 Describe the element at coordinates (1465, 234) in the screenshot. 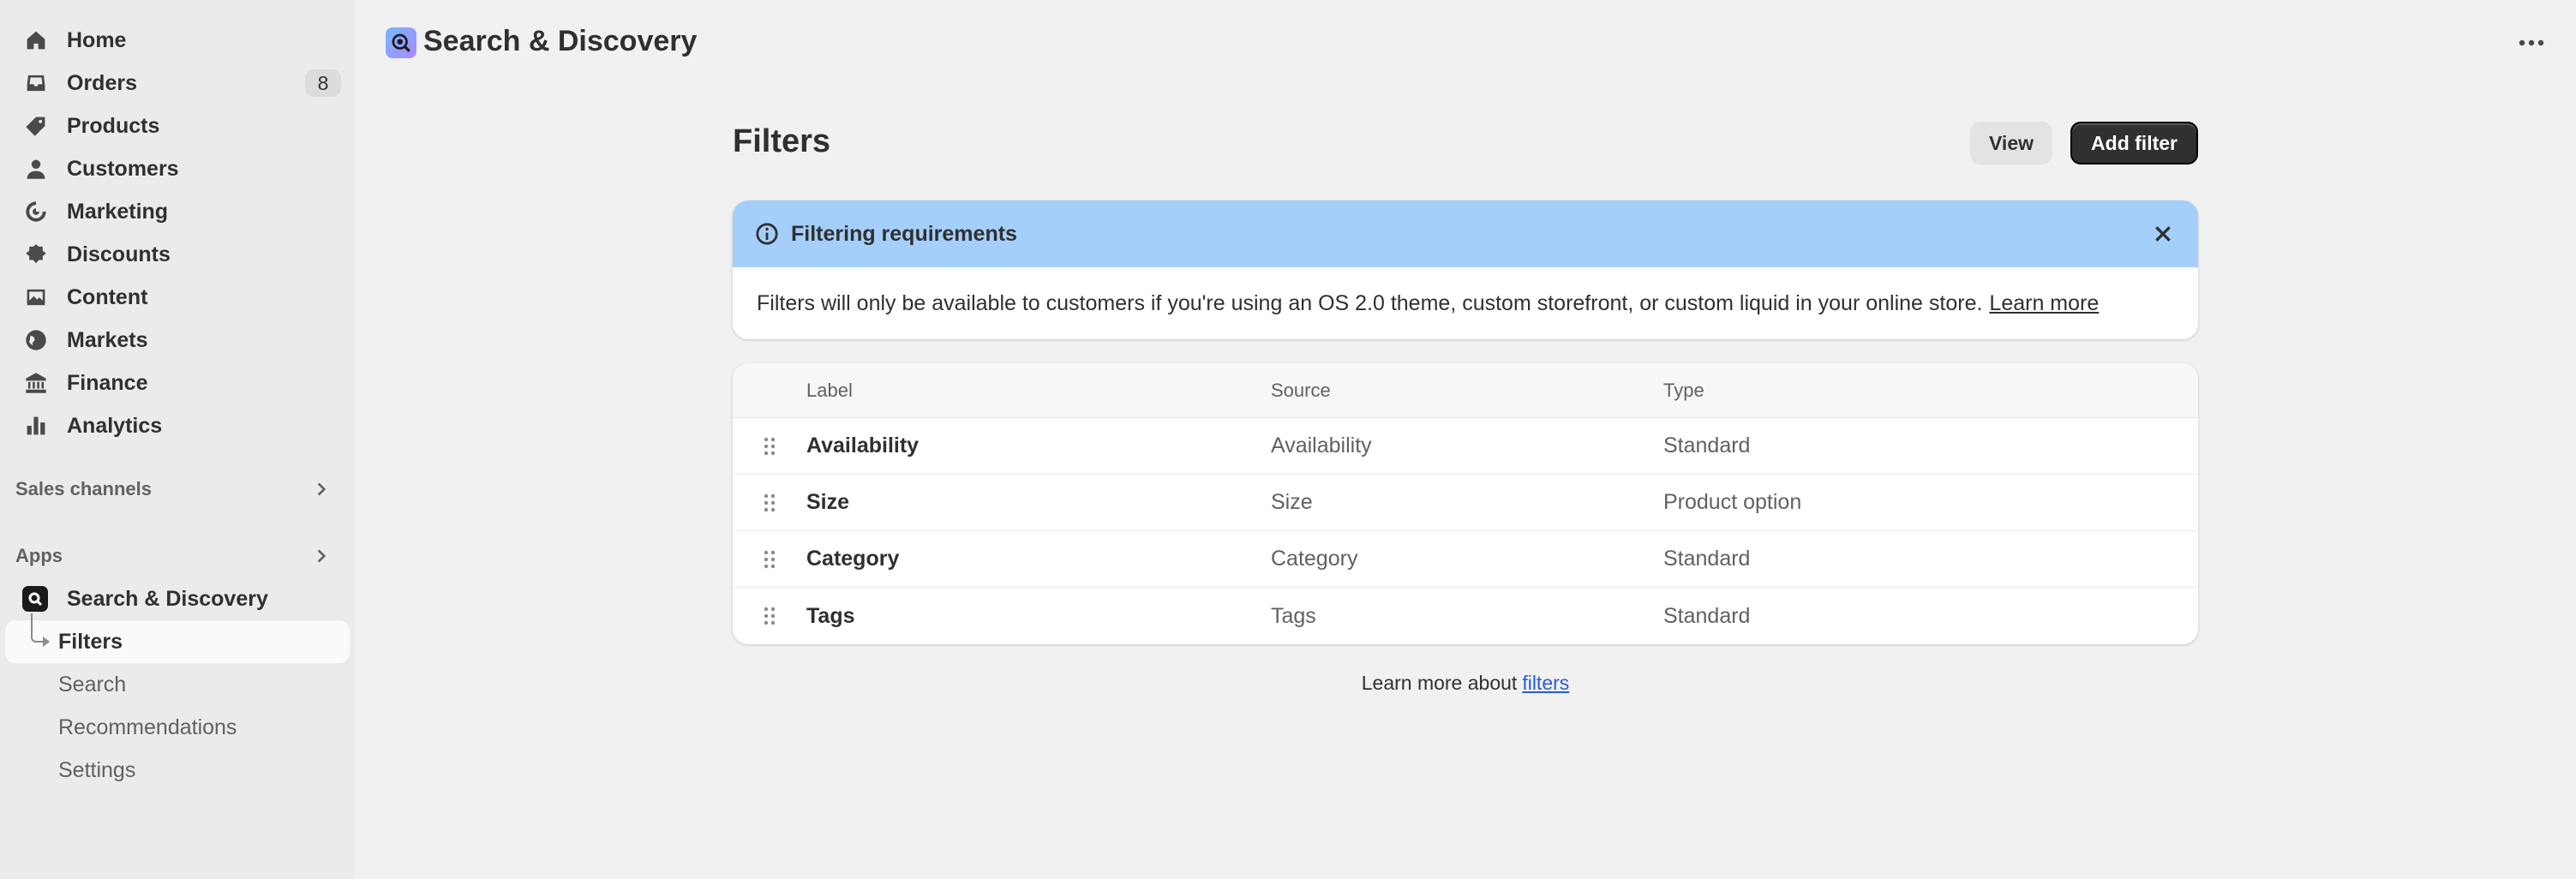

I see `banner-header: Filtering requirements` at that location.